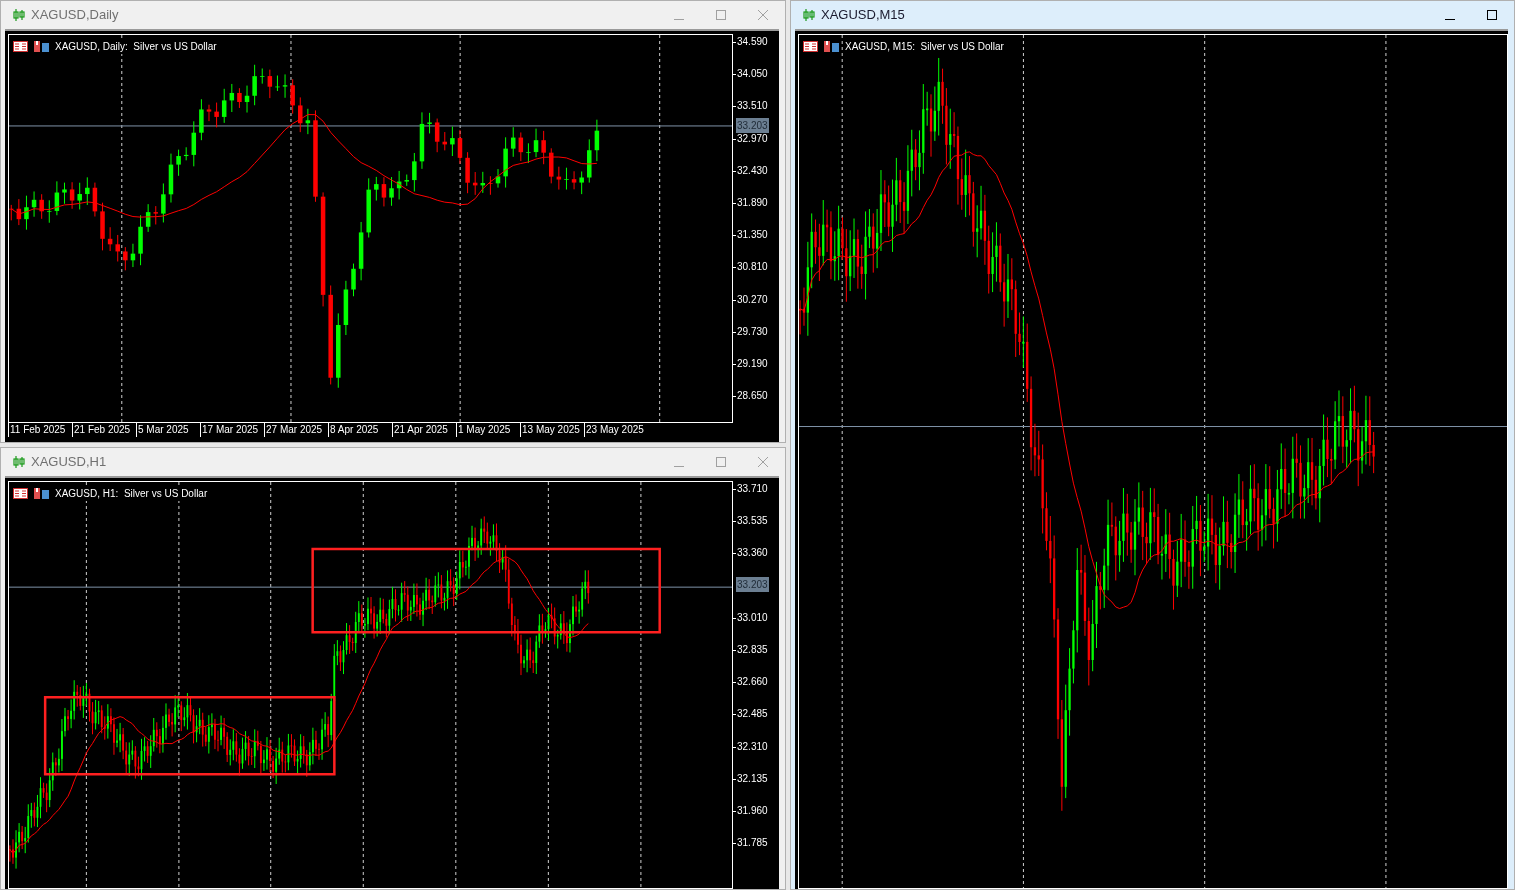 The height and width of the screenshot is (890, 1515). I want to click on date-label: 21 Feb 2025, so click(104, 430).